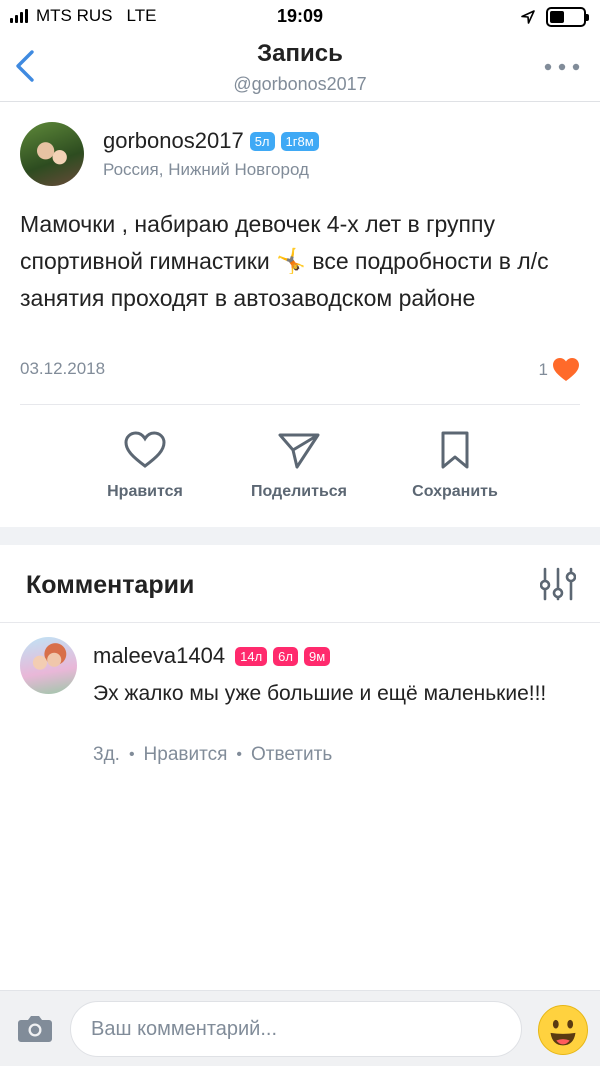  Describe the element at coordinates (206, 169) in the screenshot. I see `author-location: Россия, Нижний Новгород` at that location.